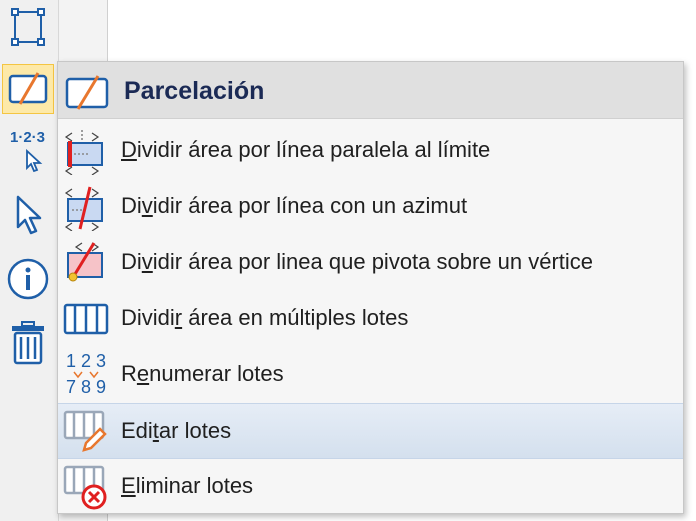  Describe the element at coordinates (28, 279) in the screenshot. I see `info-icon` at that location.